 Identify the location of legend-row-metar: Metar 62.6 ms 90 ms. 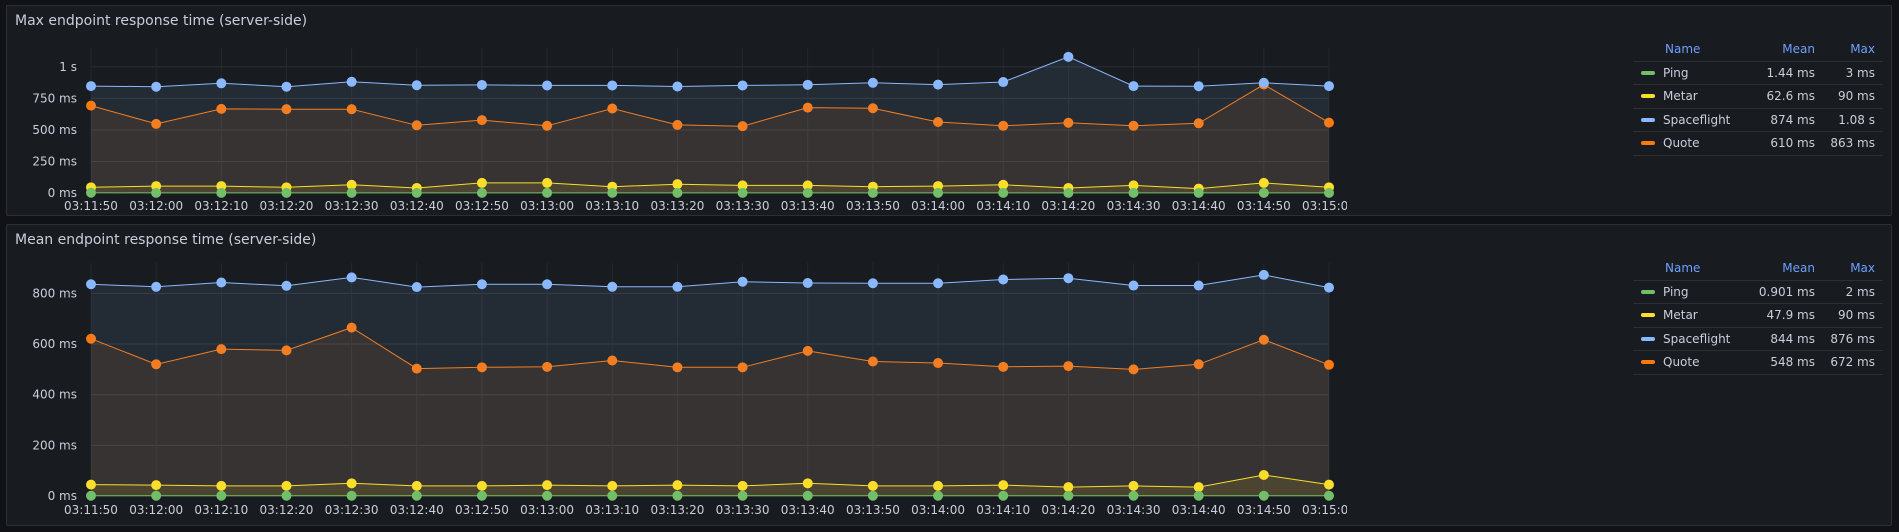
(1758, 97).